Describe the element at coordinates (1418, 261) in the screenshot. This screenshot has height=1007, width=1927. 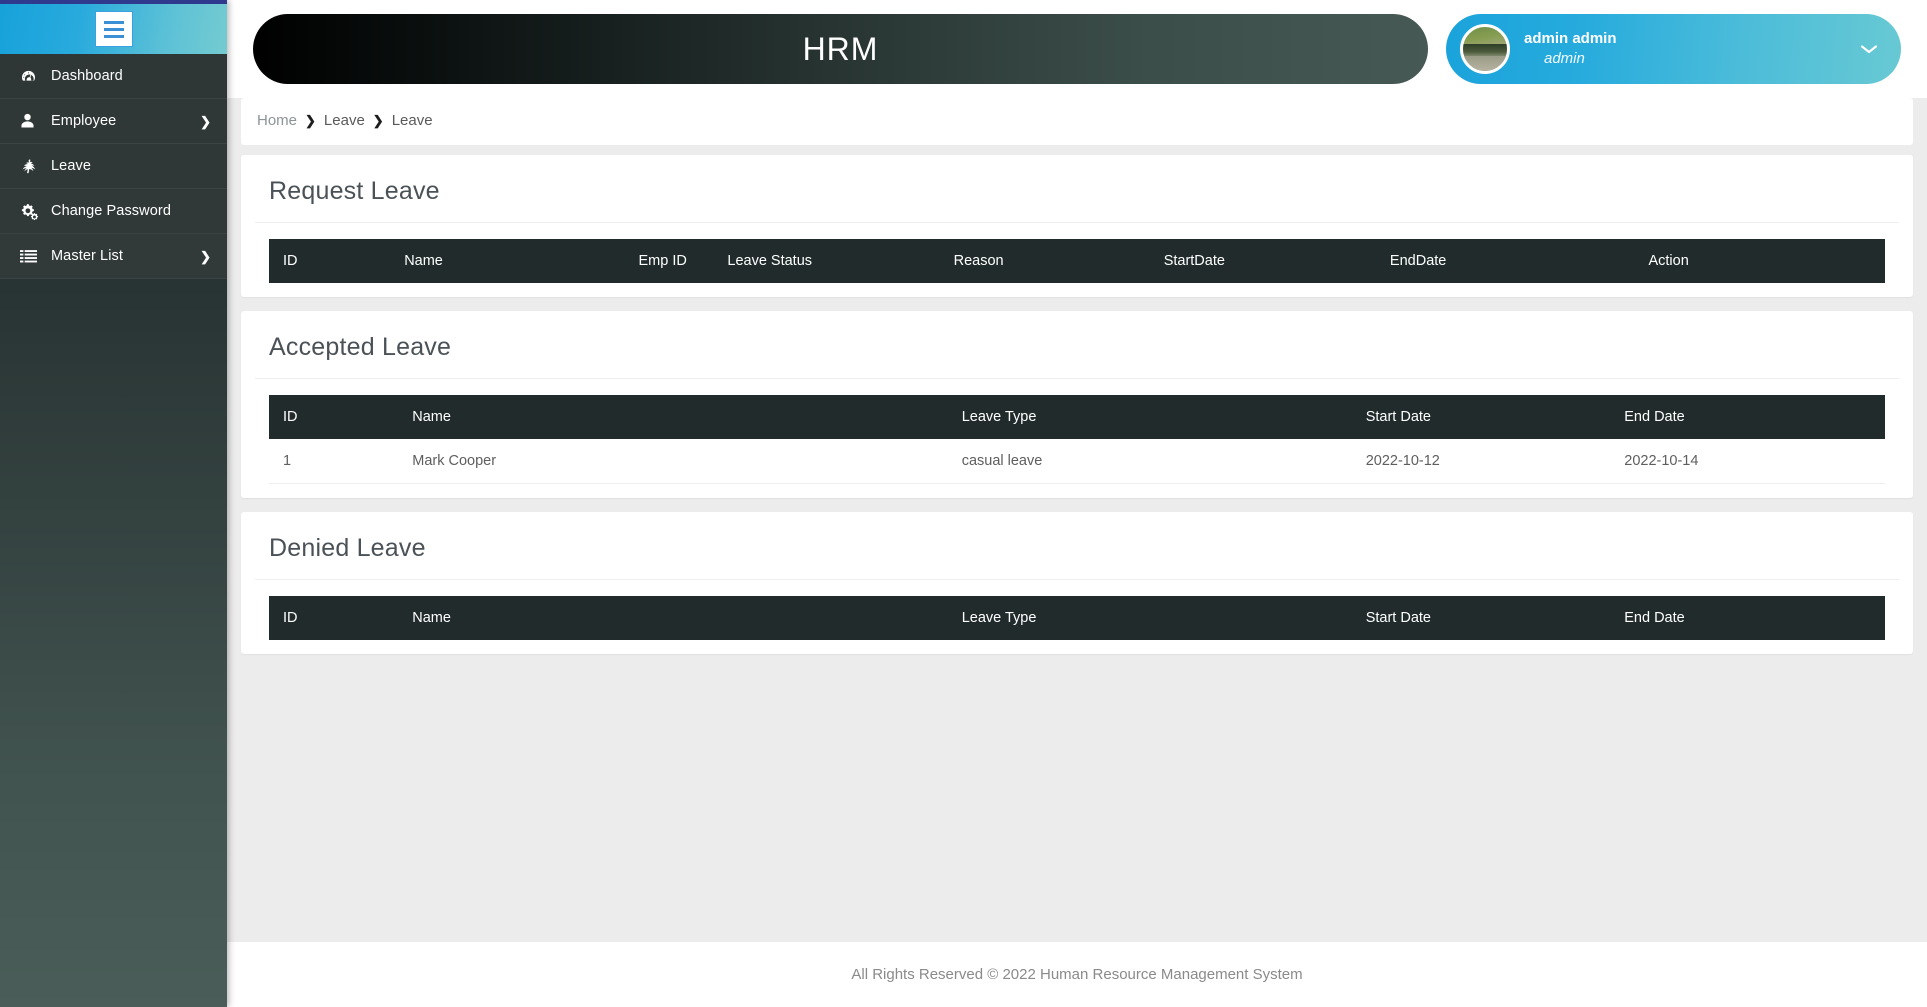
I see `column-header-end-date: EndDate` at that location.